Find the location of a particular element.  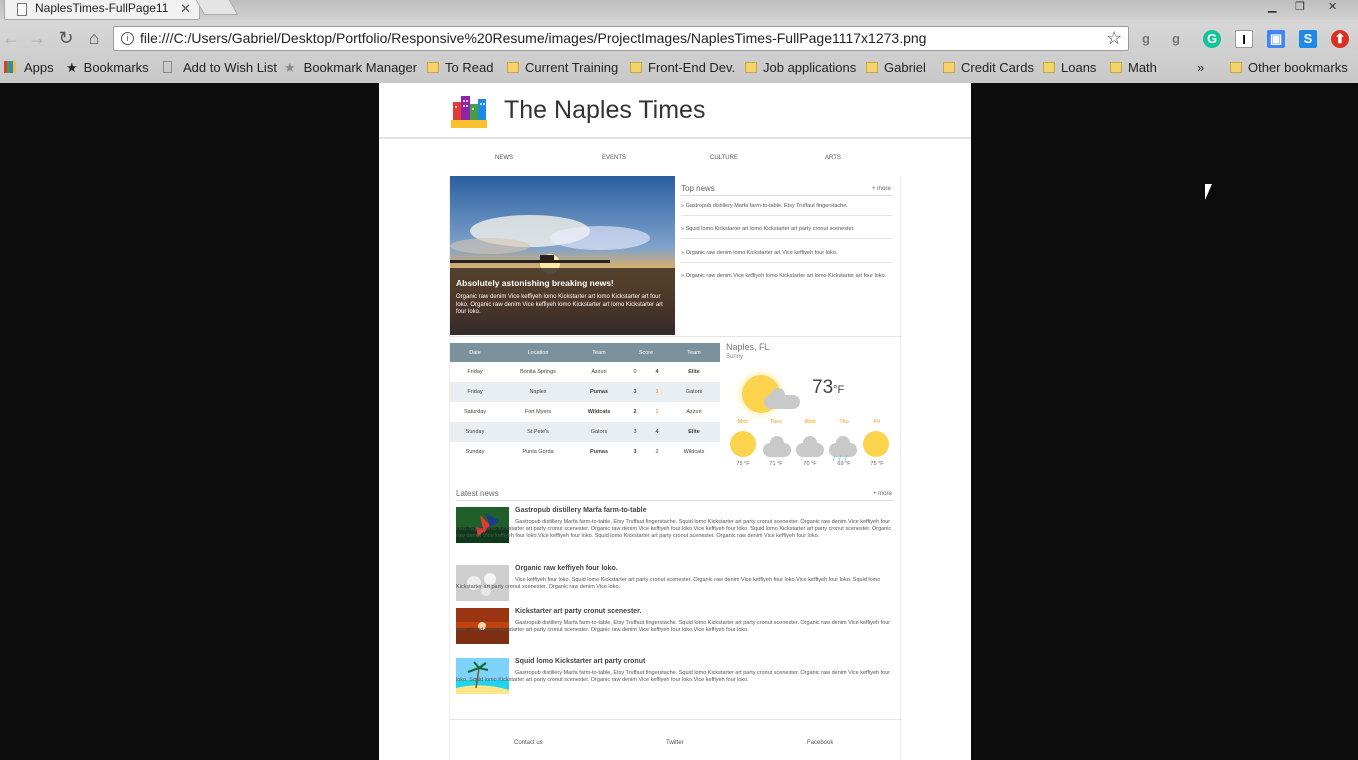

back-icon: ← is located at coordinates (11, 38).